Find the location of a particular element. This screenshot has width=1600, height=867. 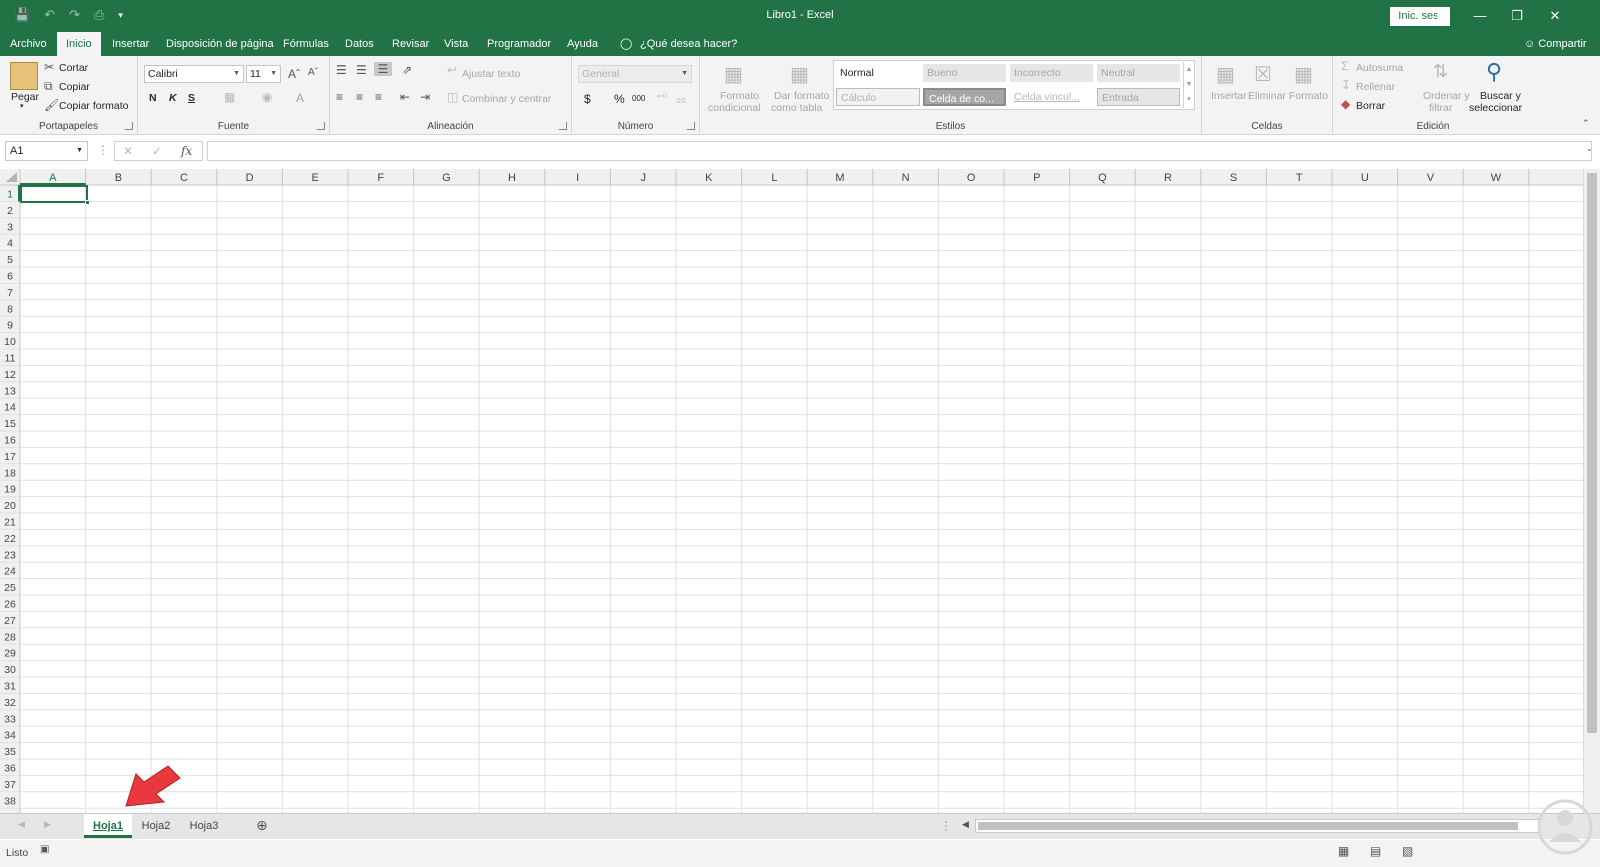

row-header: 12 is located at coordinates (10, 375).